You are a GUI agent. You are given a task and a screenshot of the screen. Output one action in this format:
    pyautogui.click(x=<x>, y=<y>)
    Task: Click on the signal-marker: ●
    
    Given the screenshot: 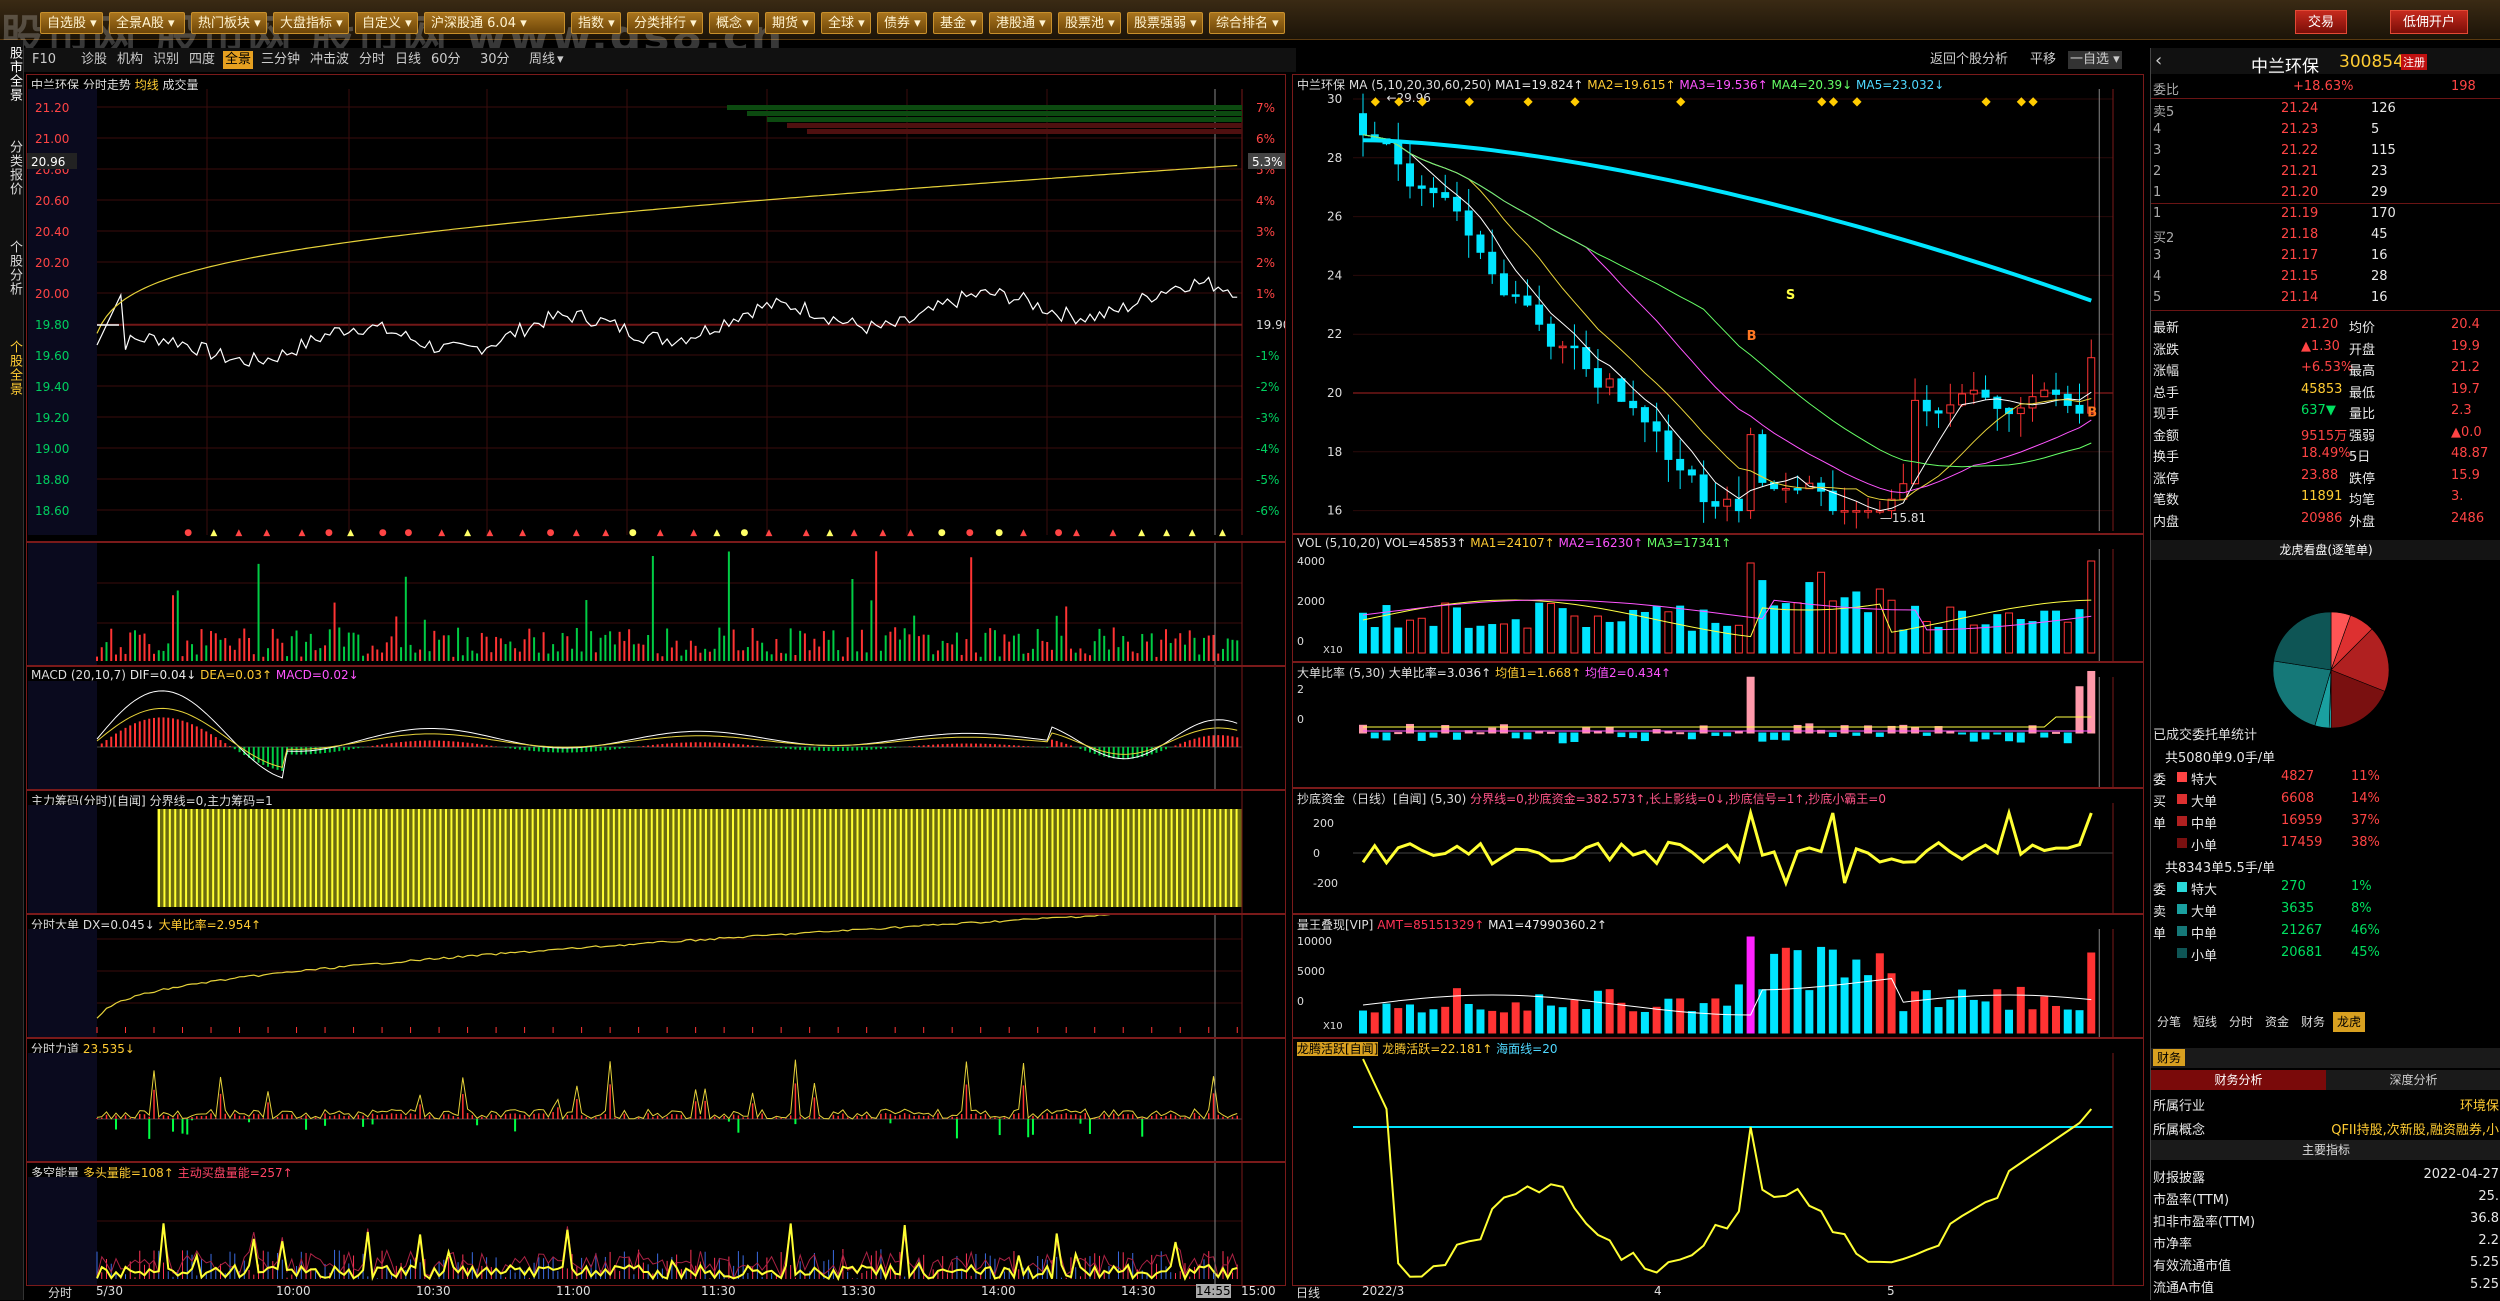 What is the action you would take?
    pyautogui.click(x=409, y=533)
    